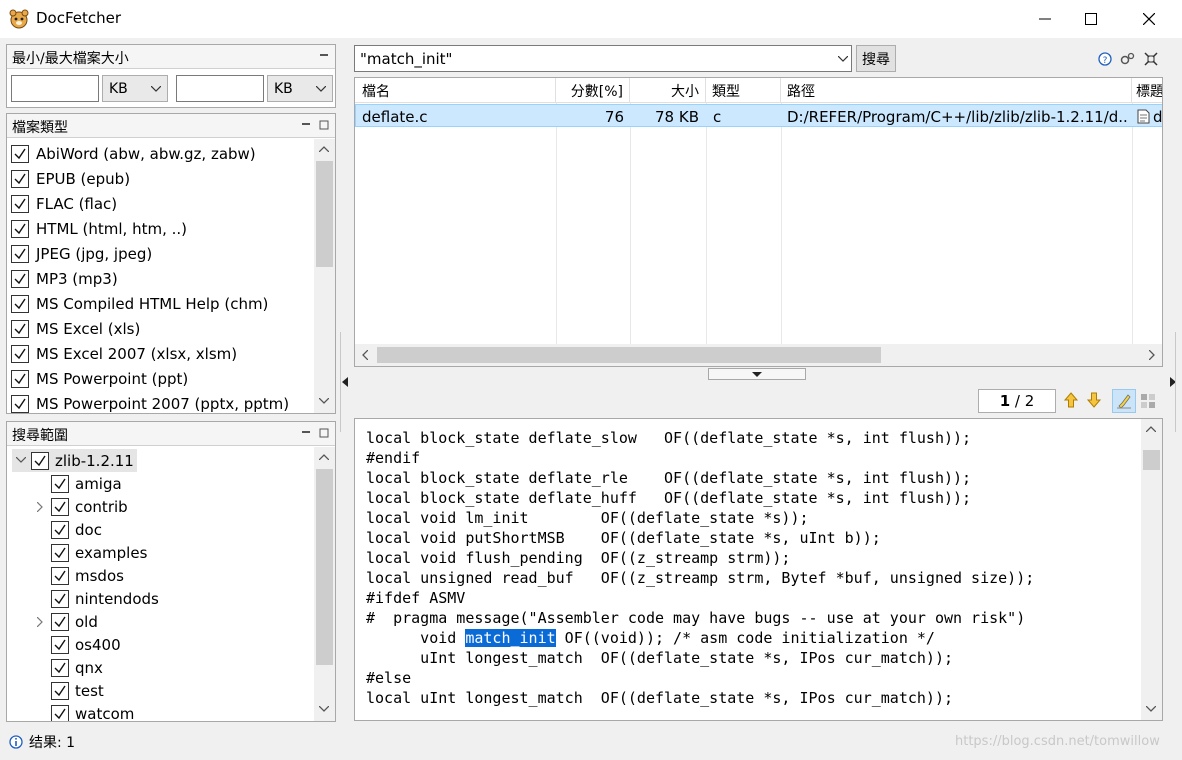 The image size is (1182, 760). Describe the element at coordinates (1147, 90) in the screenshot. I see `col-header-title: 標題` at that location.